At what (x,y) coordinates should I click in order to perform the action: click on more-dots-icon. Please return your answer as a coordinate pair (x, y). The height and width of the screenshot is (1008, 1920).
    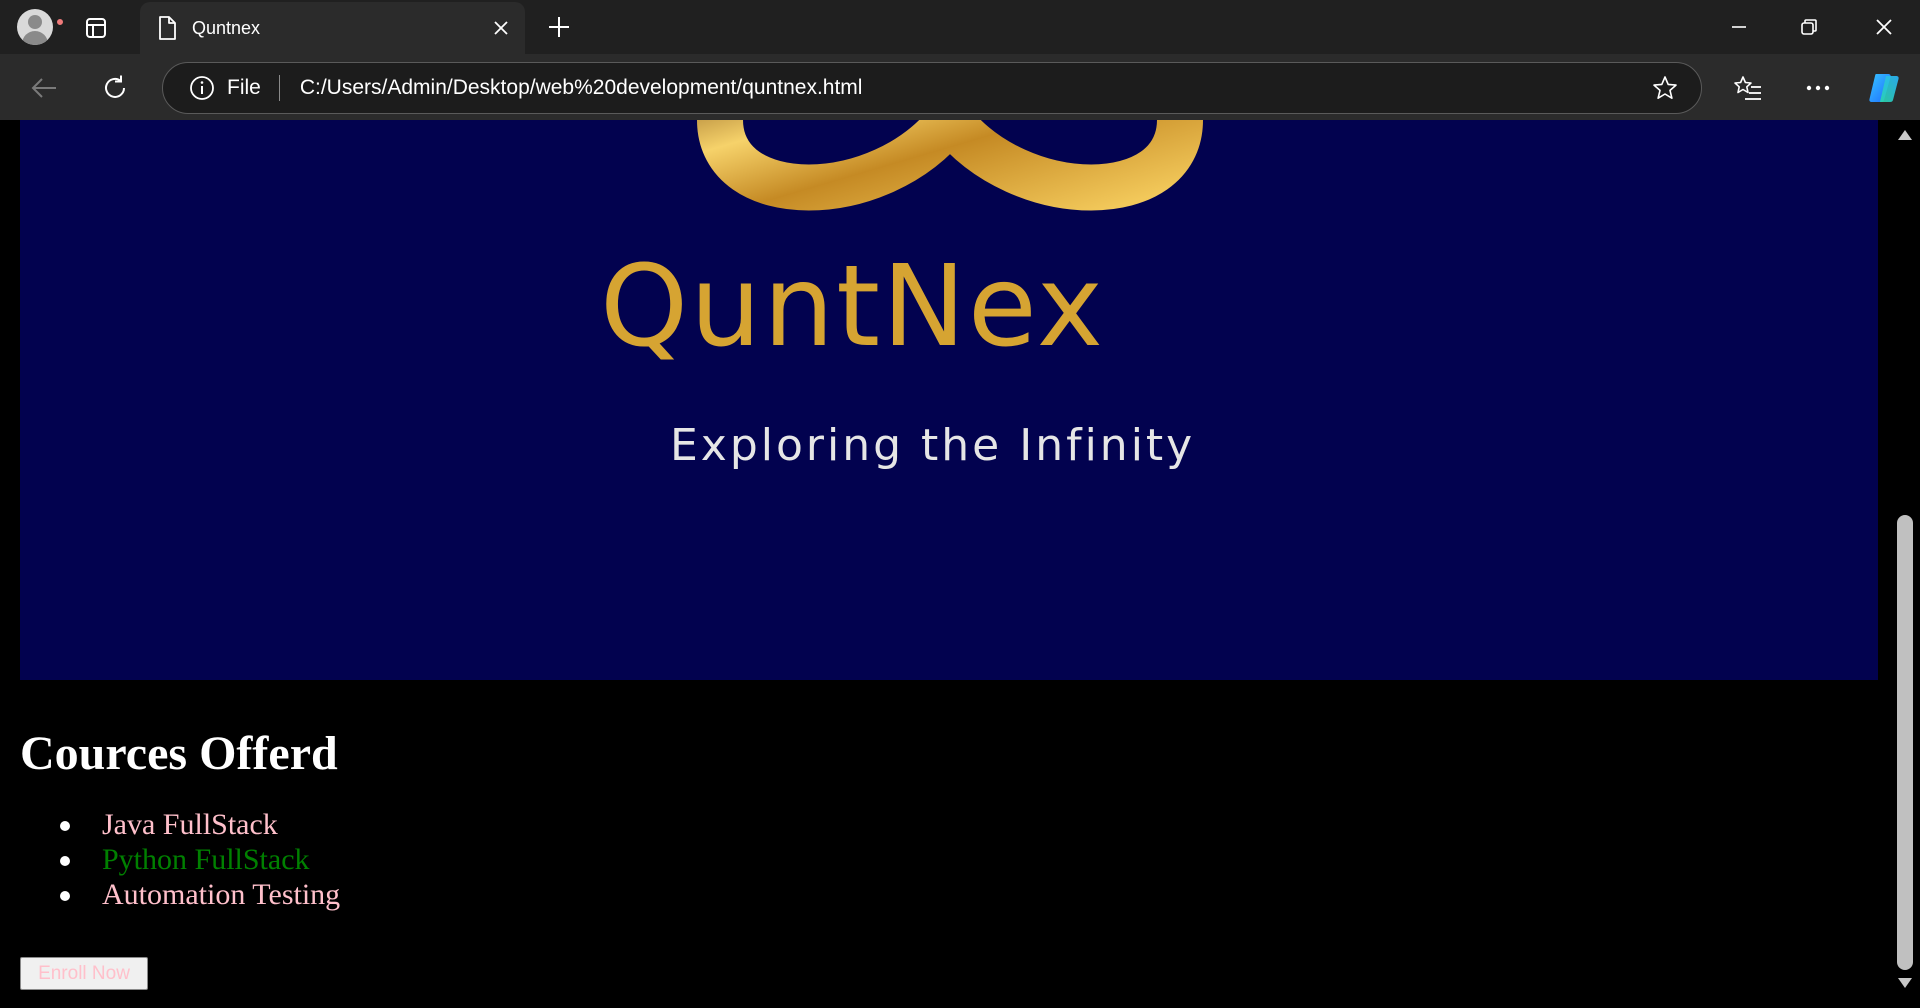
    Looking at the image, I should click on (1818, 88).